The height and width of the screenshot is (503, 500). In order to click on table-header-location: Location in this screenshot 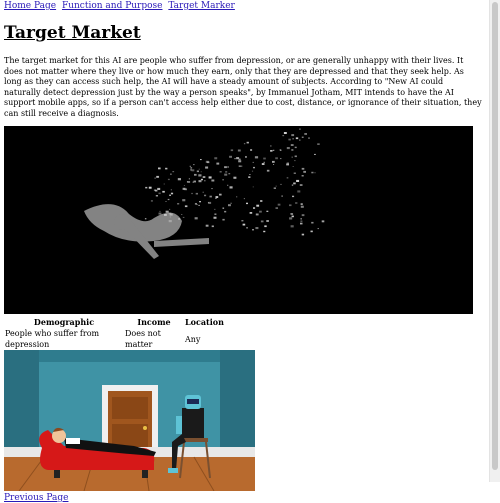, I will do `click(204, 322)`.